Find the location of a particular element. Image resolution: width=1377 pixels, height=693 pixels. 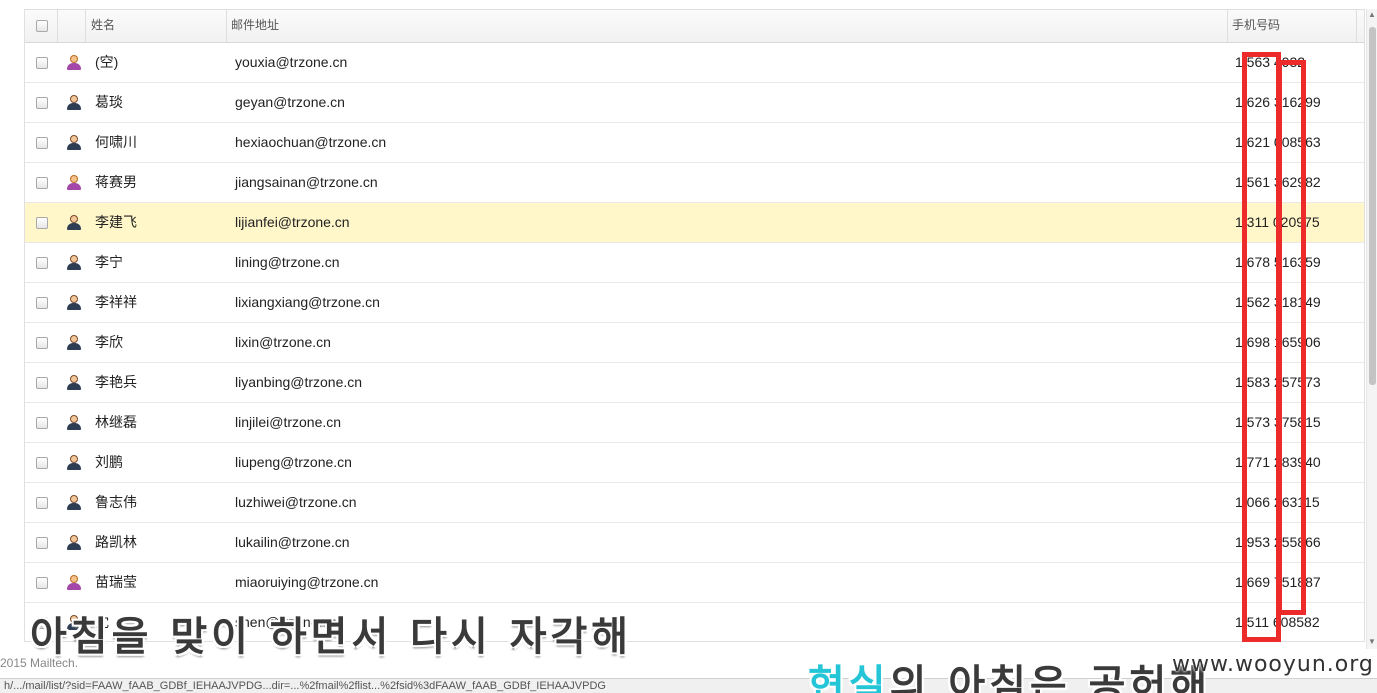

contact-email: geyan@trzone.cn is located at coordinates (290, 102).